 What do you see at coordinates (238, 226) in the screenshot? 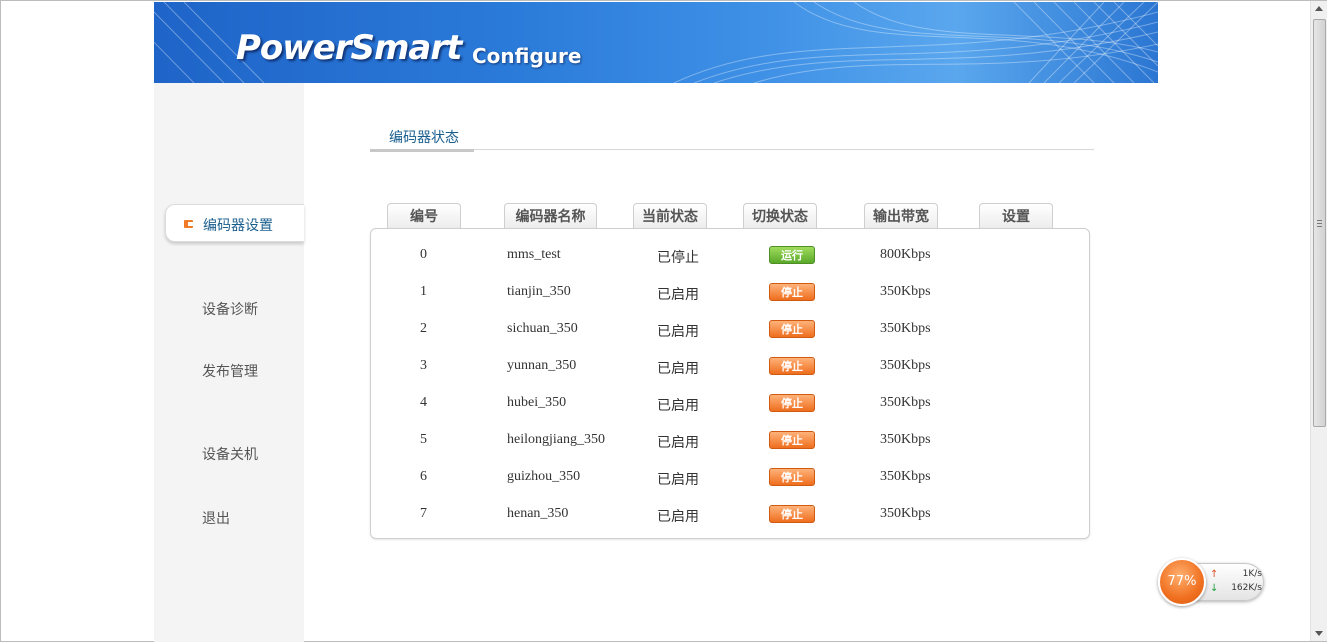
I see `sidebar-item-label: 编码器设置` at bounding box center [238, 226].